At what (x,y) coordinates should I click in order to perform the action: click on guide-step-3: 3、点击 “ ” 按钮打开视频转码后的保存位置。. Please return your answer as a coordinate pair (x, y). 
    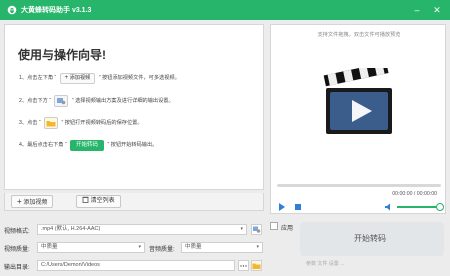
    Looking at the image, I should click on (81, 123).